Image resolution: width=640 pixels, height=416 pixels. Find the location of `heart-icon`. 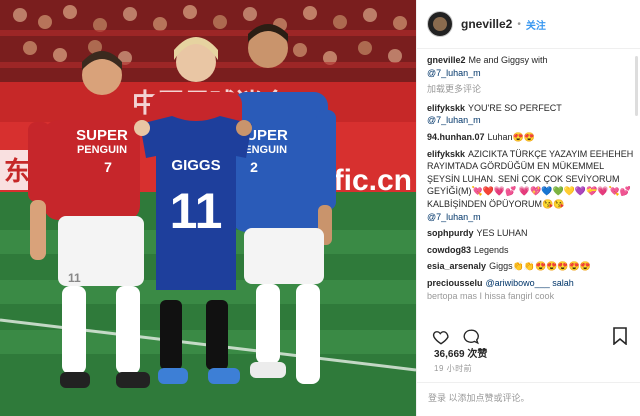

heart-icon is located at coordinates (441, 337).